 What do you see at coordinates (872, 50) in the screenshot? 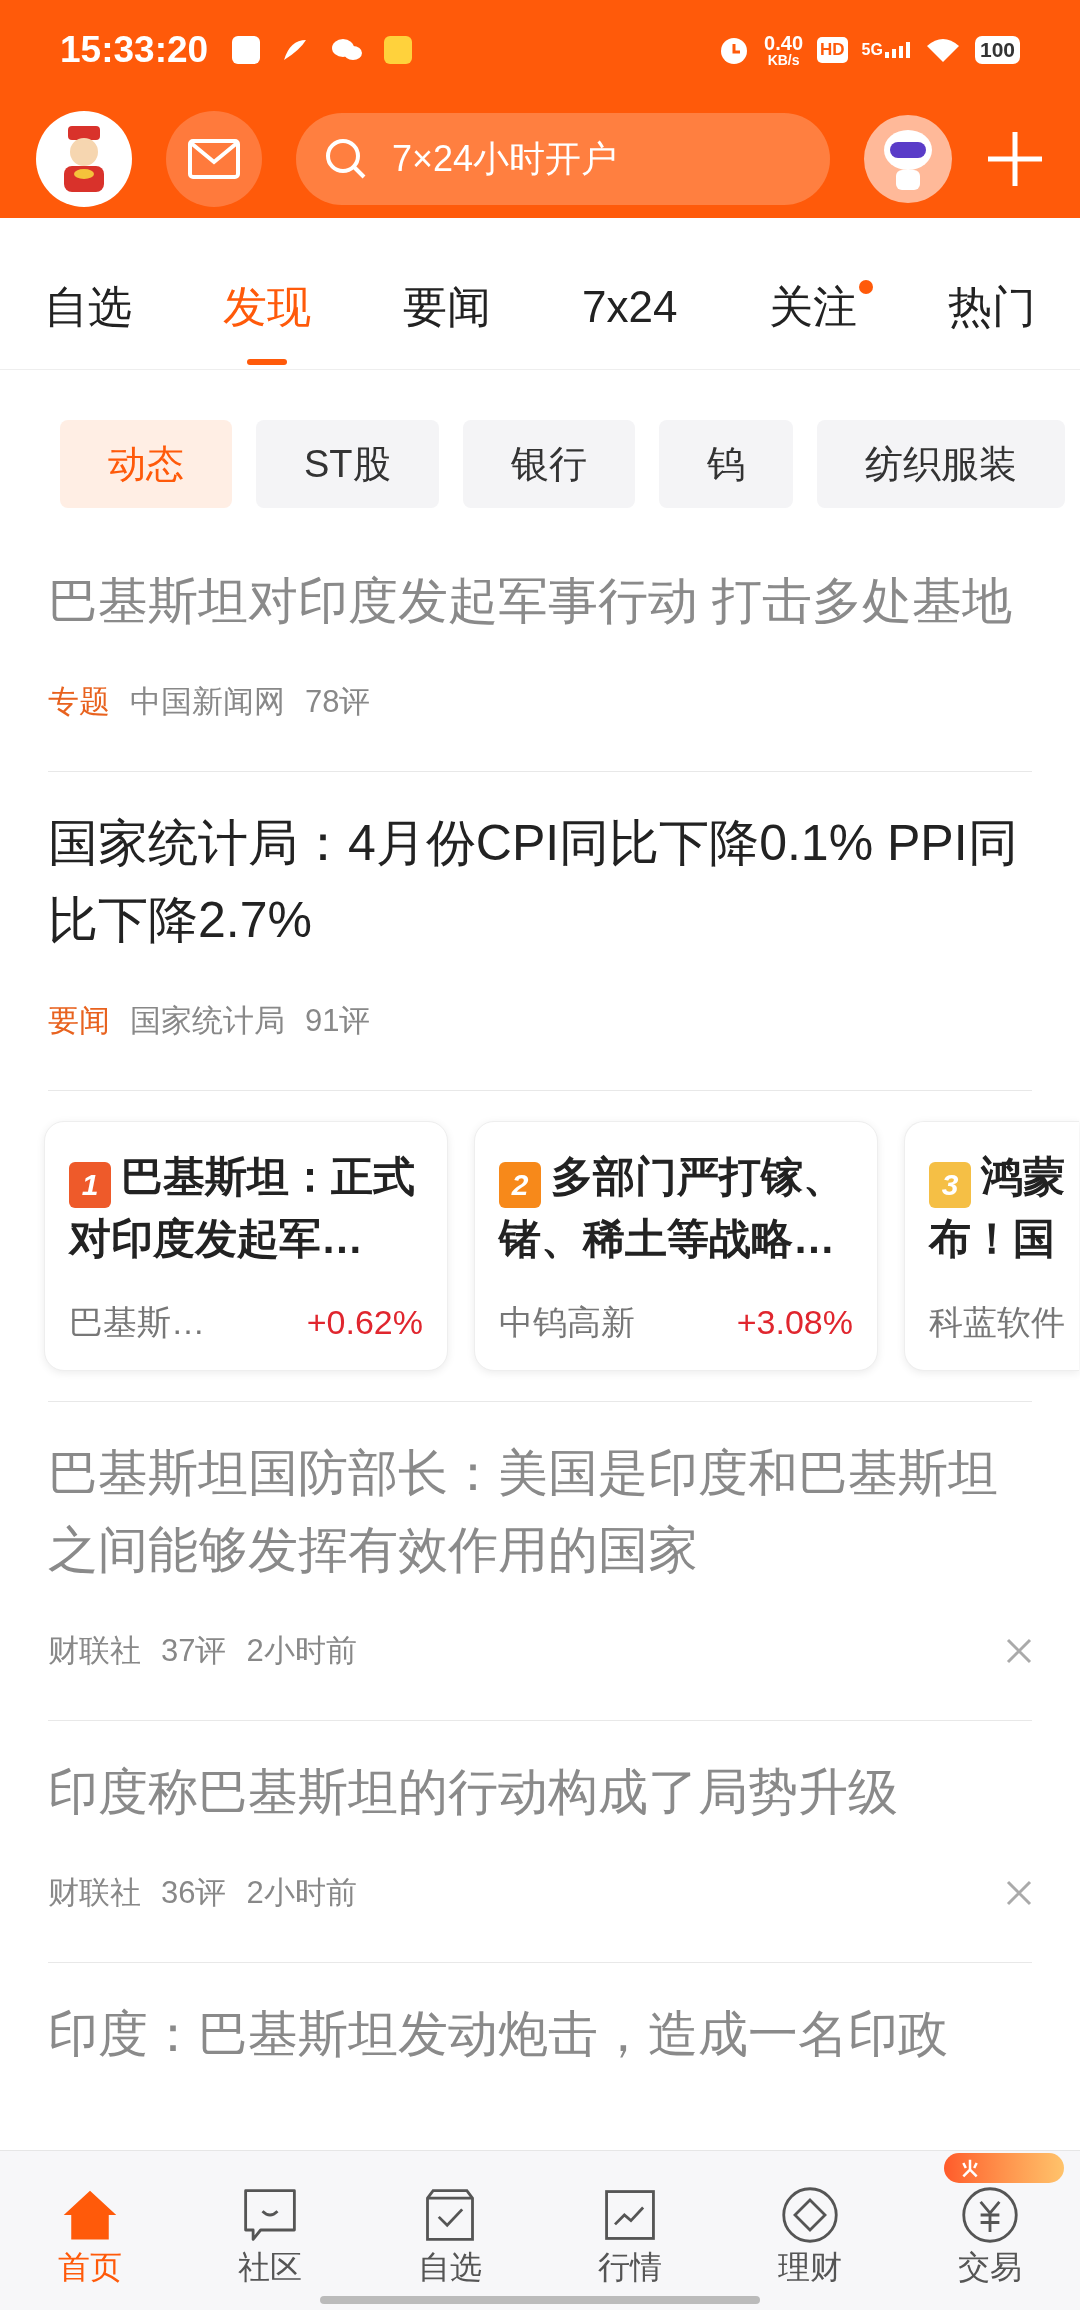
I see `network-type: 5G` at bounding box center [872, 50].